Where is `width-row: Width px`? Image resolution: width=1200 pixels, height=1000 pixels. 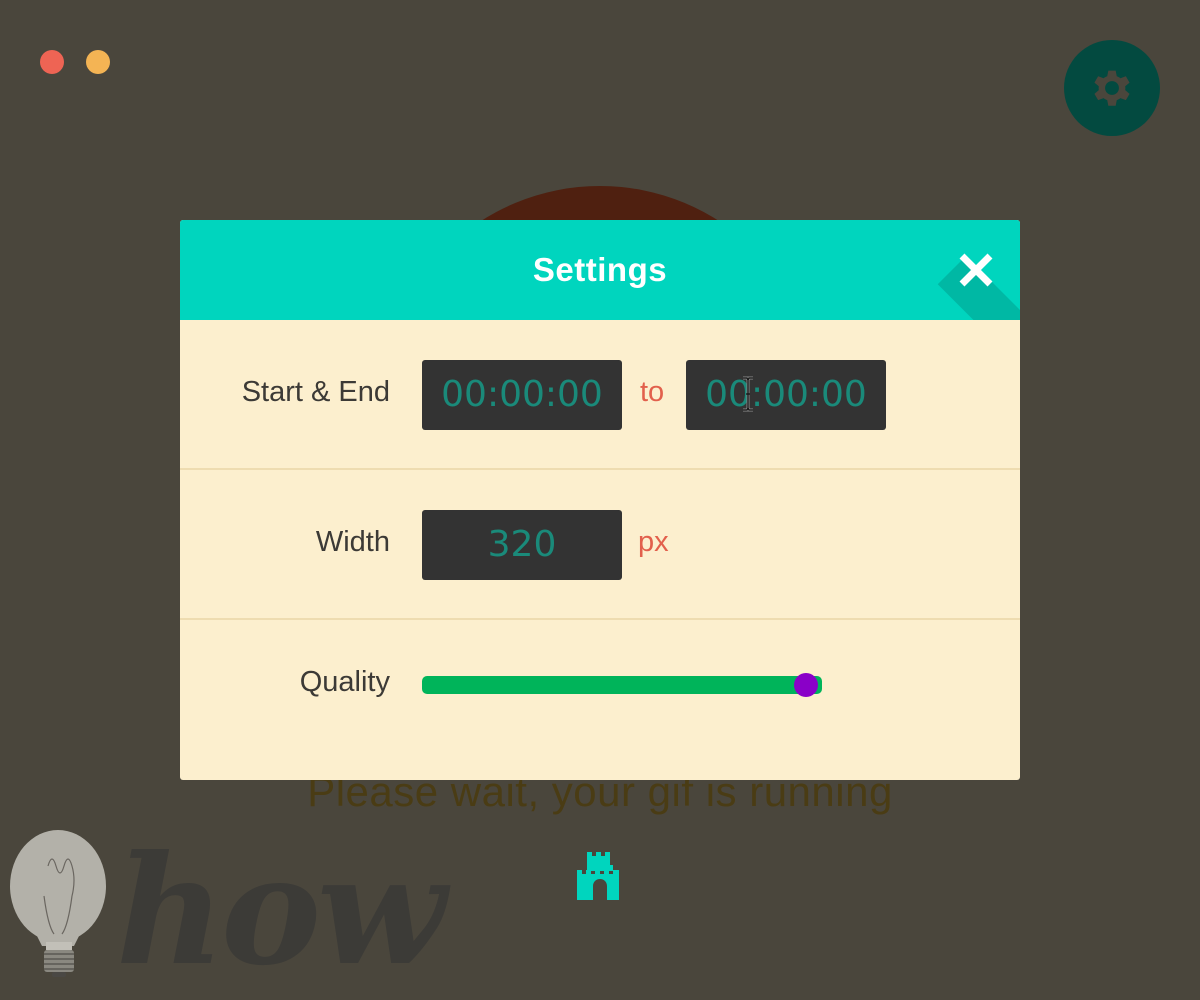
width-row: Width px is located at coordinates (600, 545).